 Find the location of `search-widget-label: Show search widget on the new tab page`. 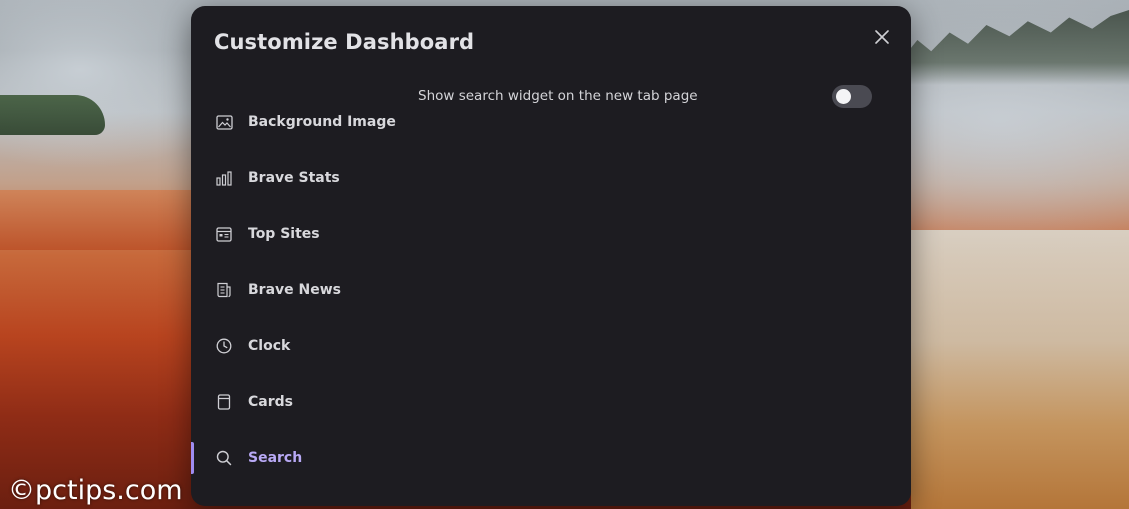

search-widget-label: Show search widget on the new tab page is located at coordinates (558, 96).